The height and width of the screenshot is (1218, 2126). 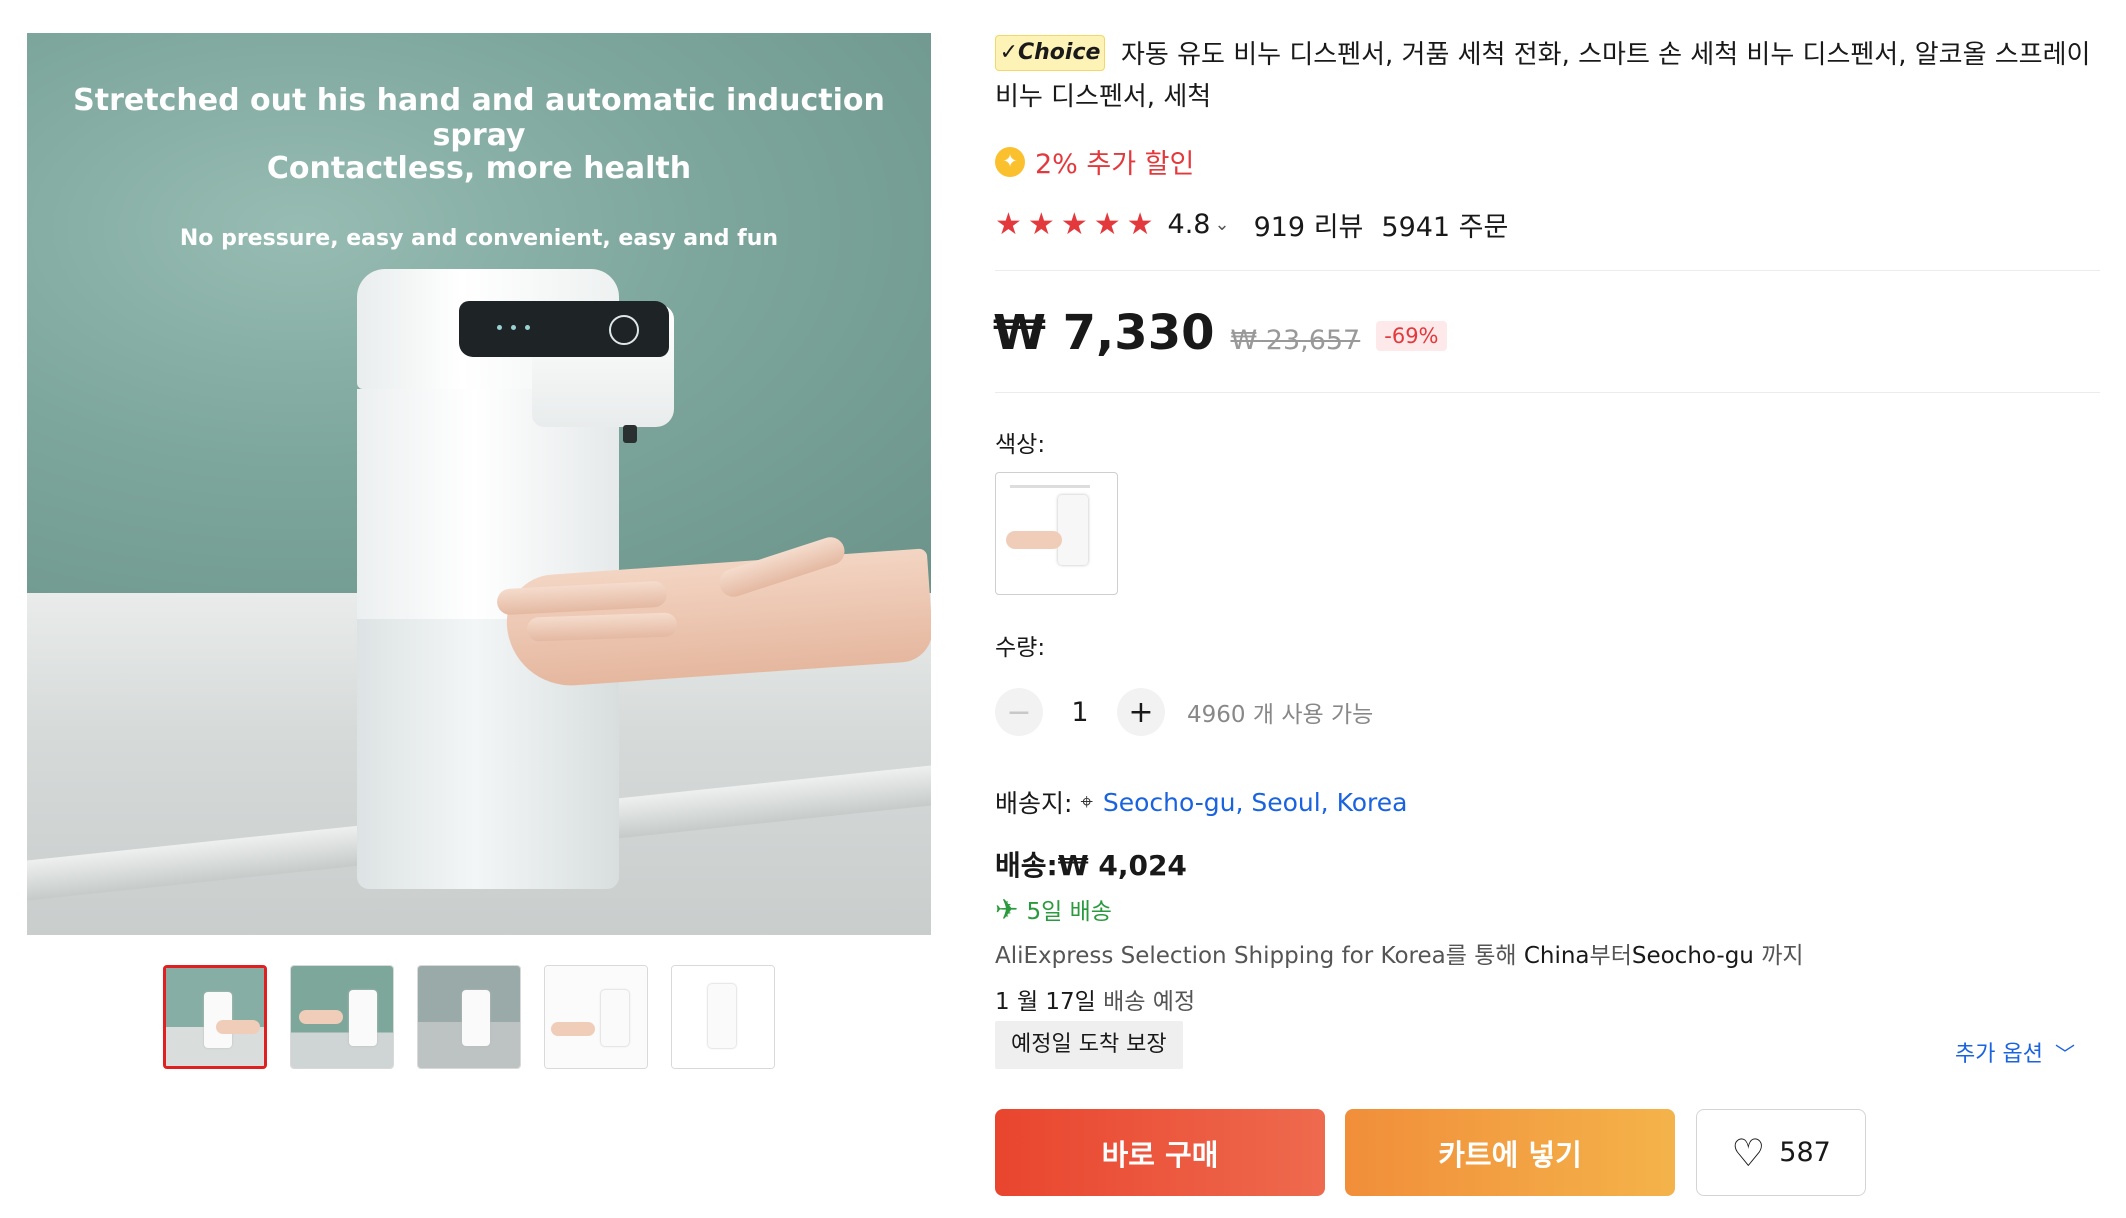 I want to click on chevron-down-icon: ﹀, so click(x=2064, y=1053).